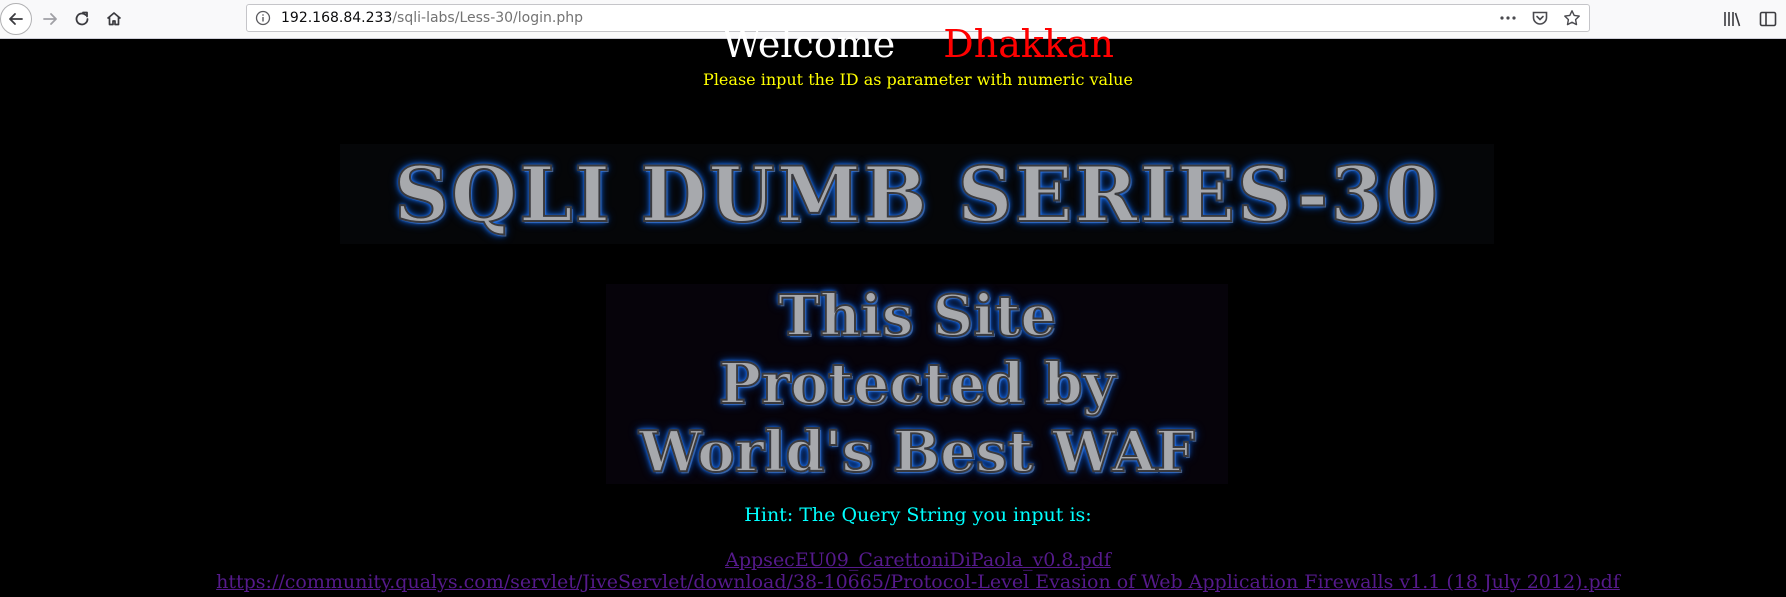 This screenshot has width=1786, height=597. I want to click on series-banner-image: SQLI DUMB SERIES-30, so click(917, 194).